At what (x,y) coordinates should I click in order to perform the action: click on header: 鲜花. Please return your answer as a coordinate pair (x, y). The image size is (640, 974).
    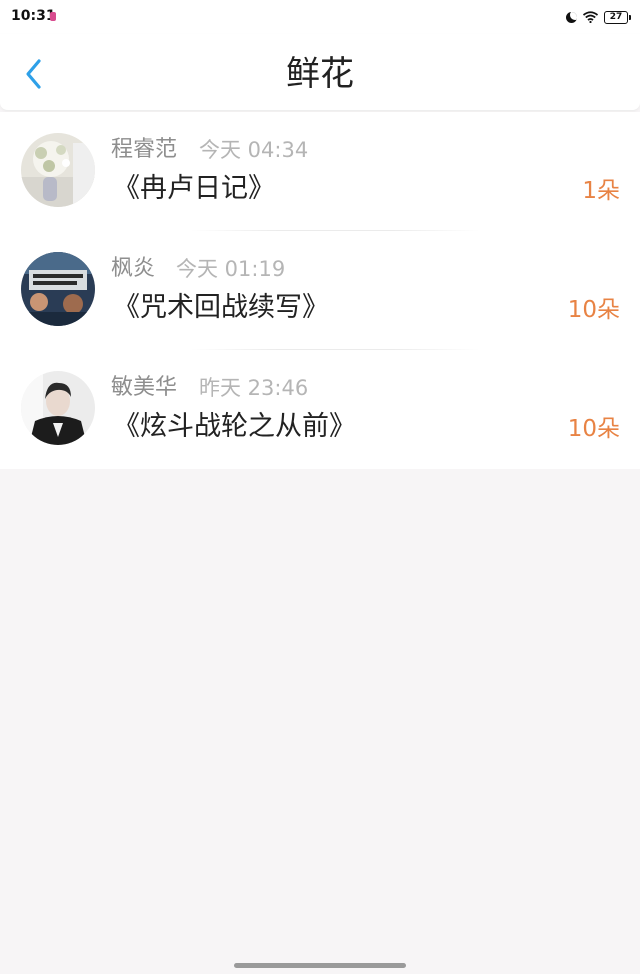
    Looking at the image, I should click on (320, 72).